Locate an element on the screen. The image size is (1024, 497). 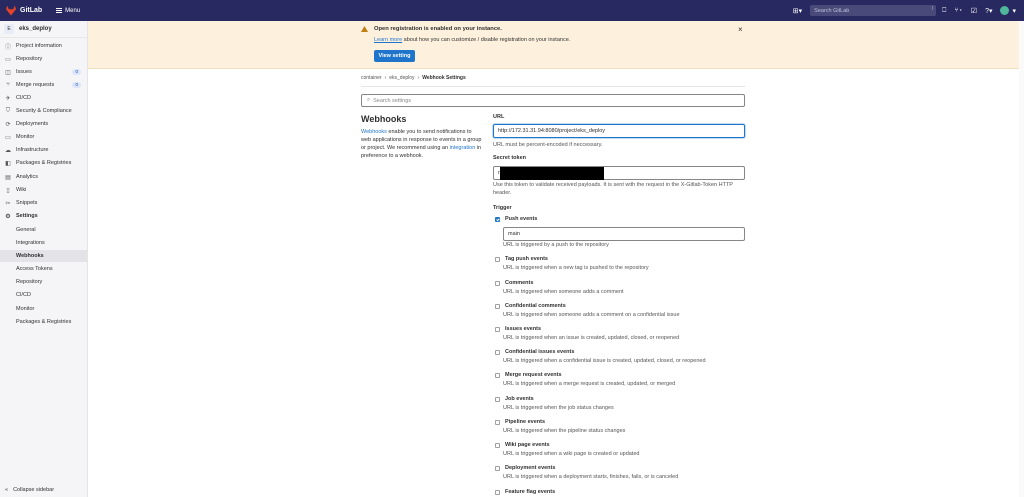
user-avatar is located at coordinates (1005, 10).